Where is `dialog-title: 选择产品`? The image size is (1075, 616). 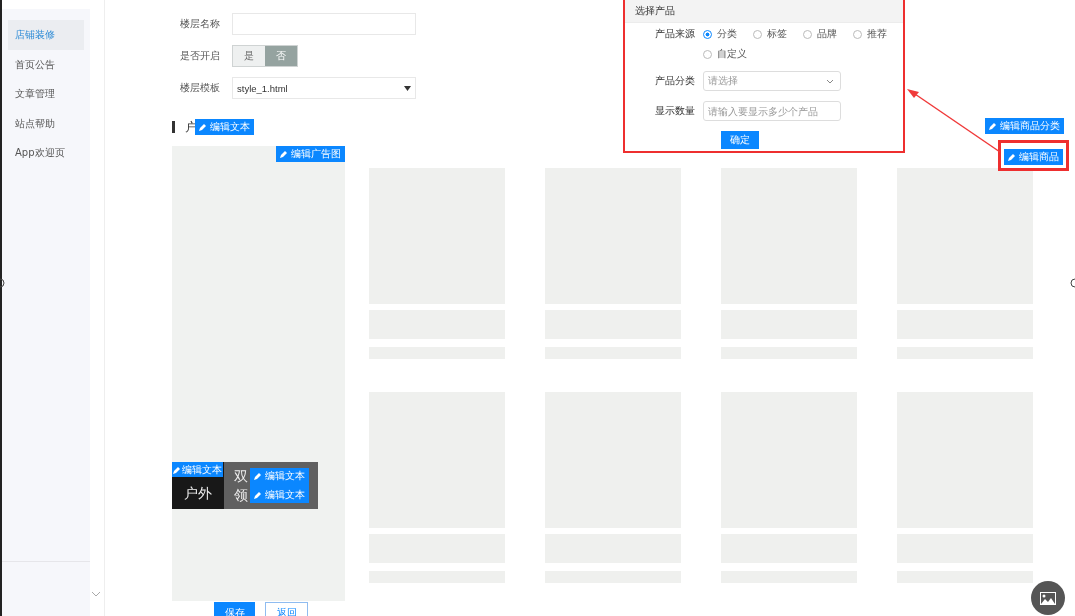 dialog-title: 选择产品 is located at coordinates (764, 11).